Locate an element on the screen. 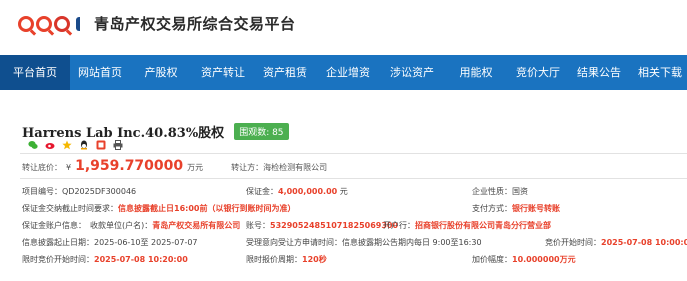 This screenshot has width=687, height=281. enterprise-nature: 企业性质：国资 is located at coordinates (500, 191).